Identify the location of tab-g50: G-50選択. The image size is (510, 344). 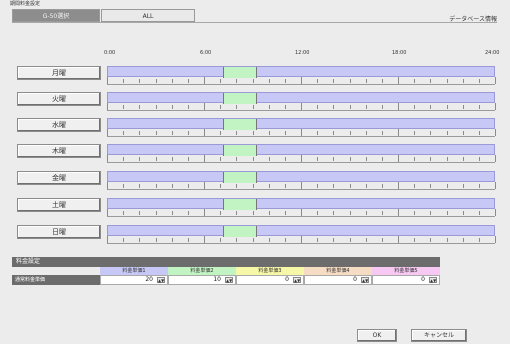
(56, 15).